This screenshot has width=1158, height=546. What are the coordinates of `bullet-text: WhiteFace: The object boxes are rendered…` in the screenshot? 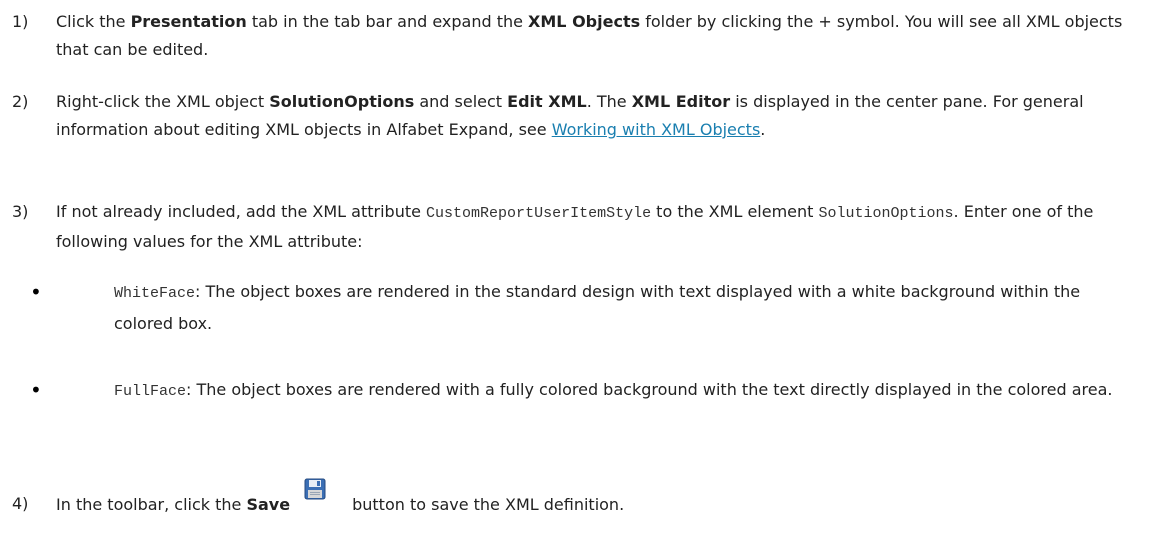 It's located at (622, 308).